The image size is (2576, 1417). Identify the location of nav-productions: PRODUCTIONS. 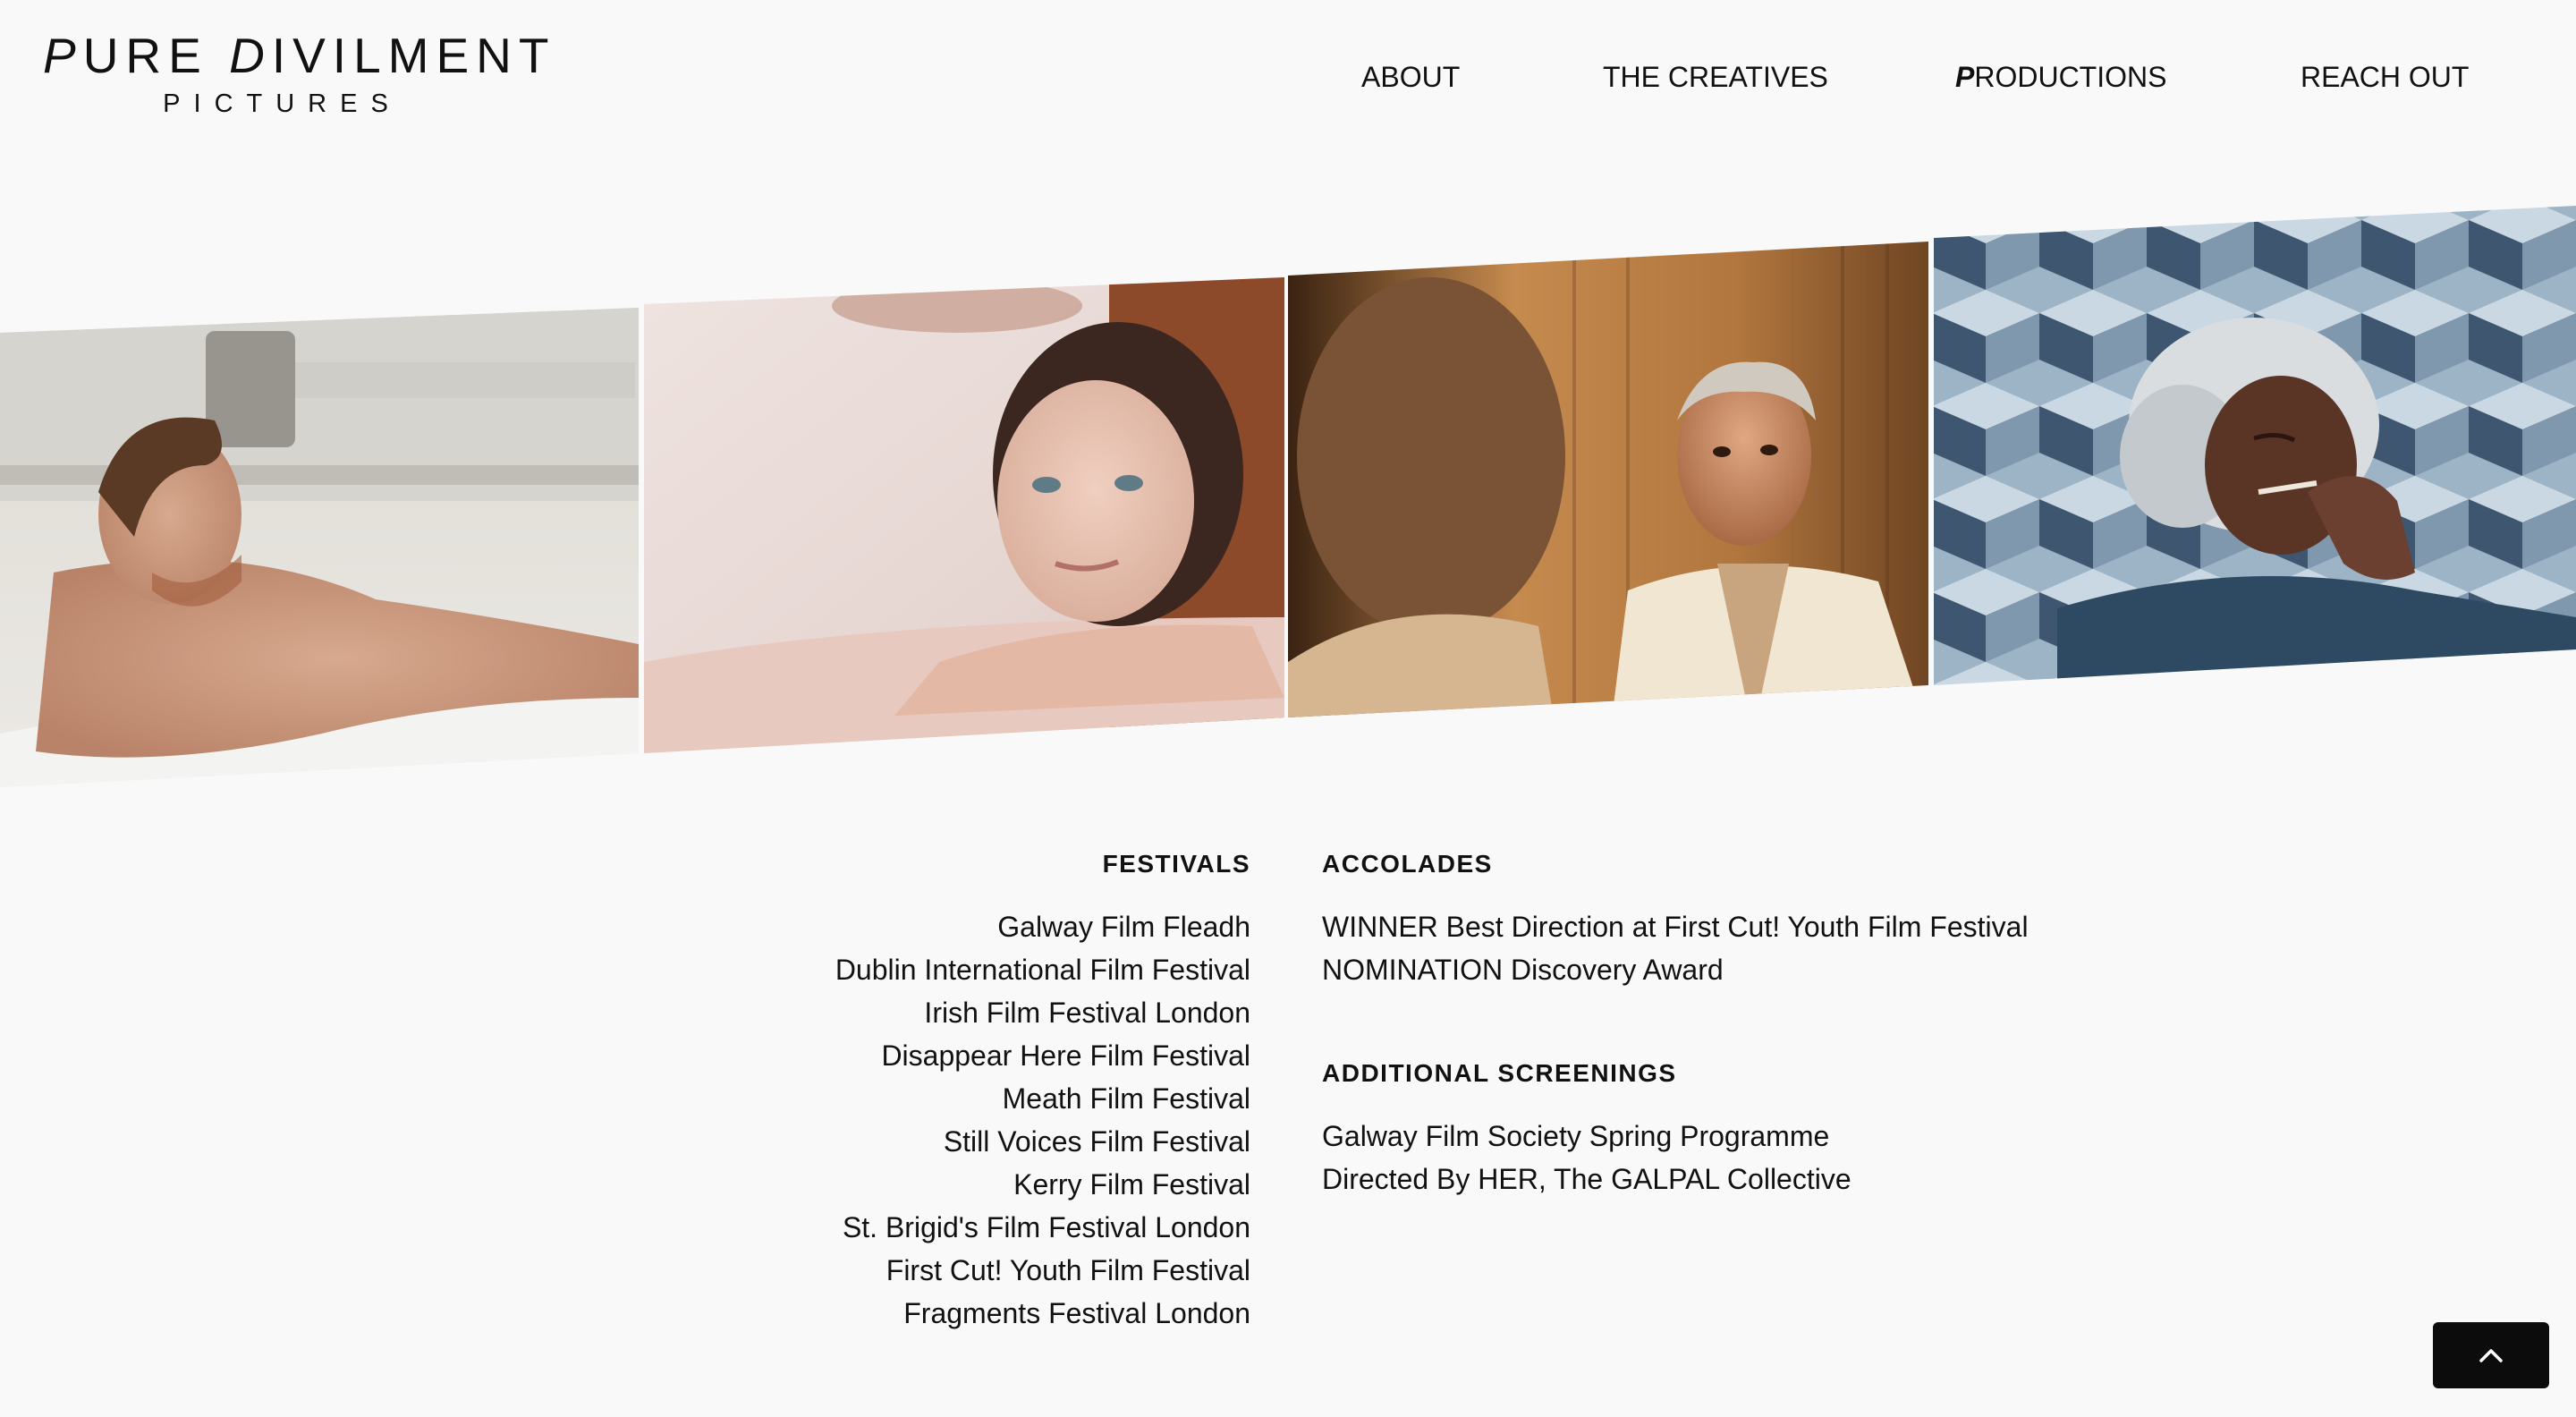
(2060, 77).